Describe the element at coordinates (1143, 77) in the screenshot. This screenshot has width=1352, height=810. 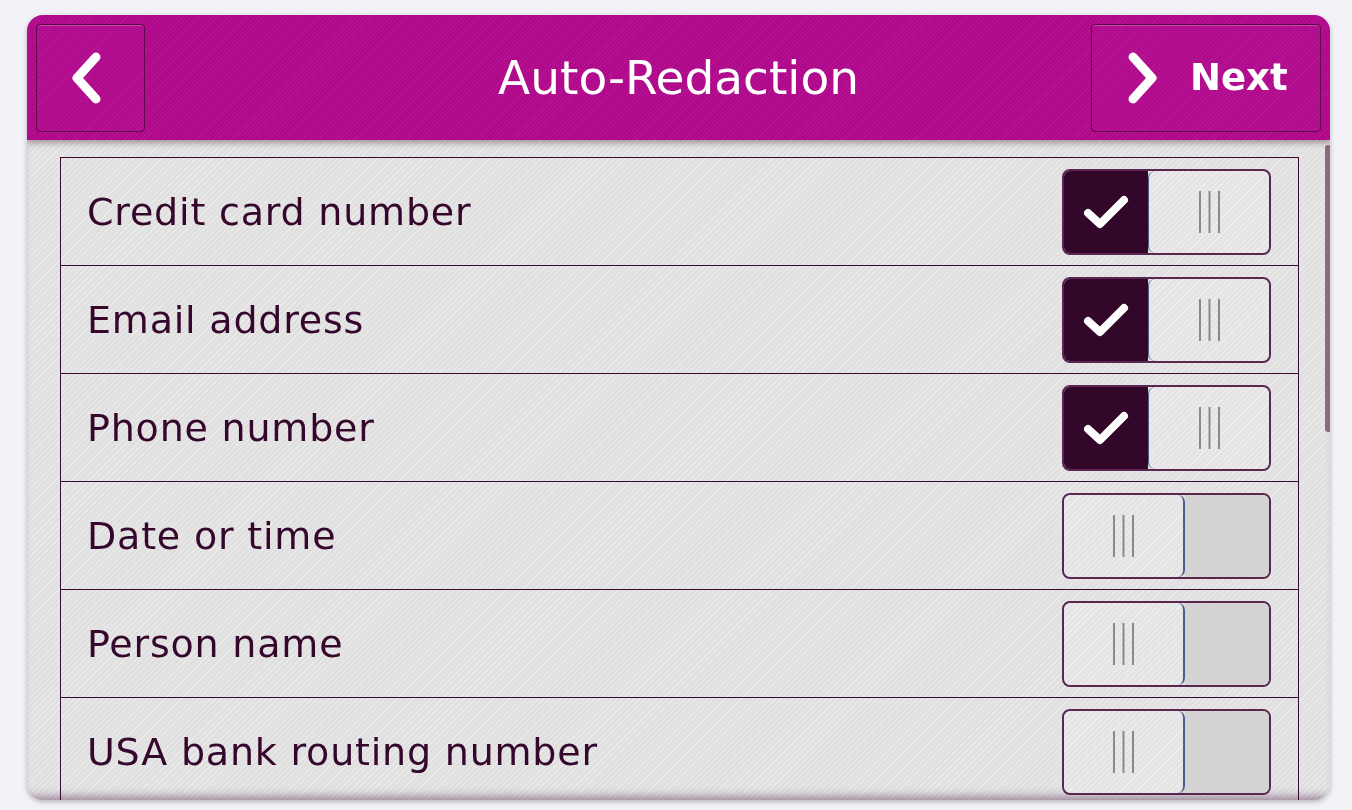
I see `chevron-right-icon` at that location.